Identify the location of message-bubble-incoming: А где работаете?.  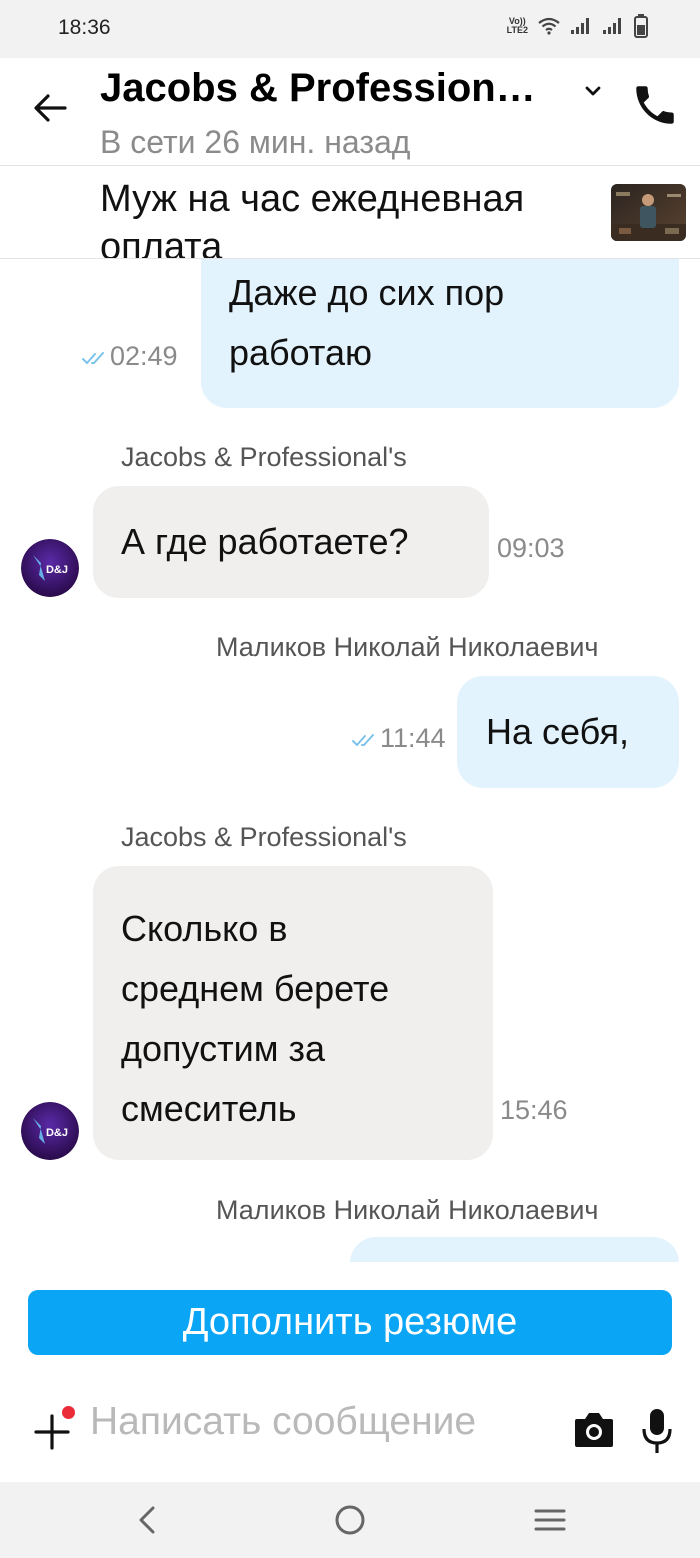
(291, 542).